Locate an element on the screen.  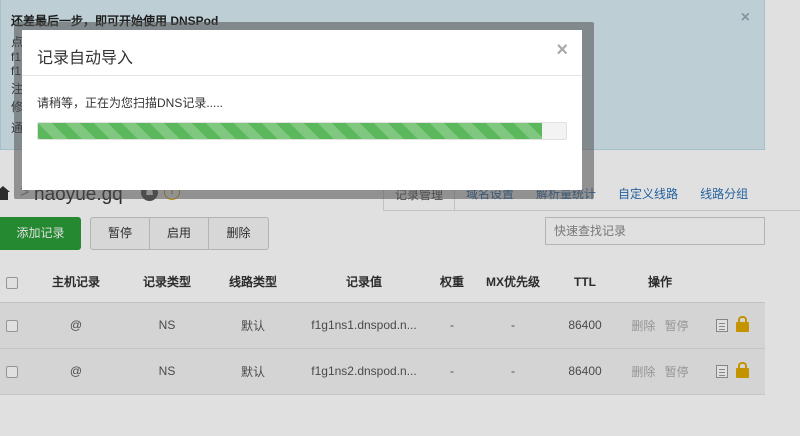
modal-title: 记录自动导入 is located at coordinates (85, 58).